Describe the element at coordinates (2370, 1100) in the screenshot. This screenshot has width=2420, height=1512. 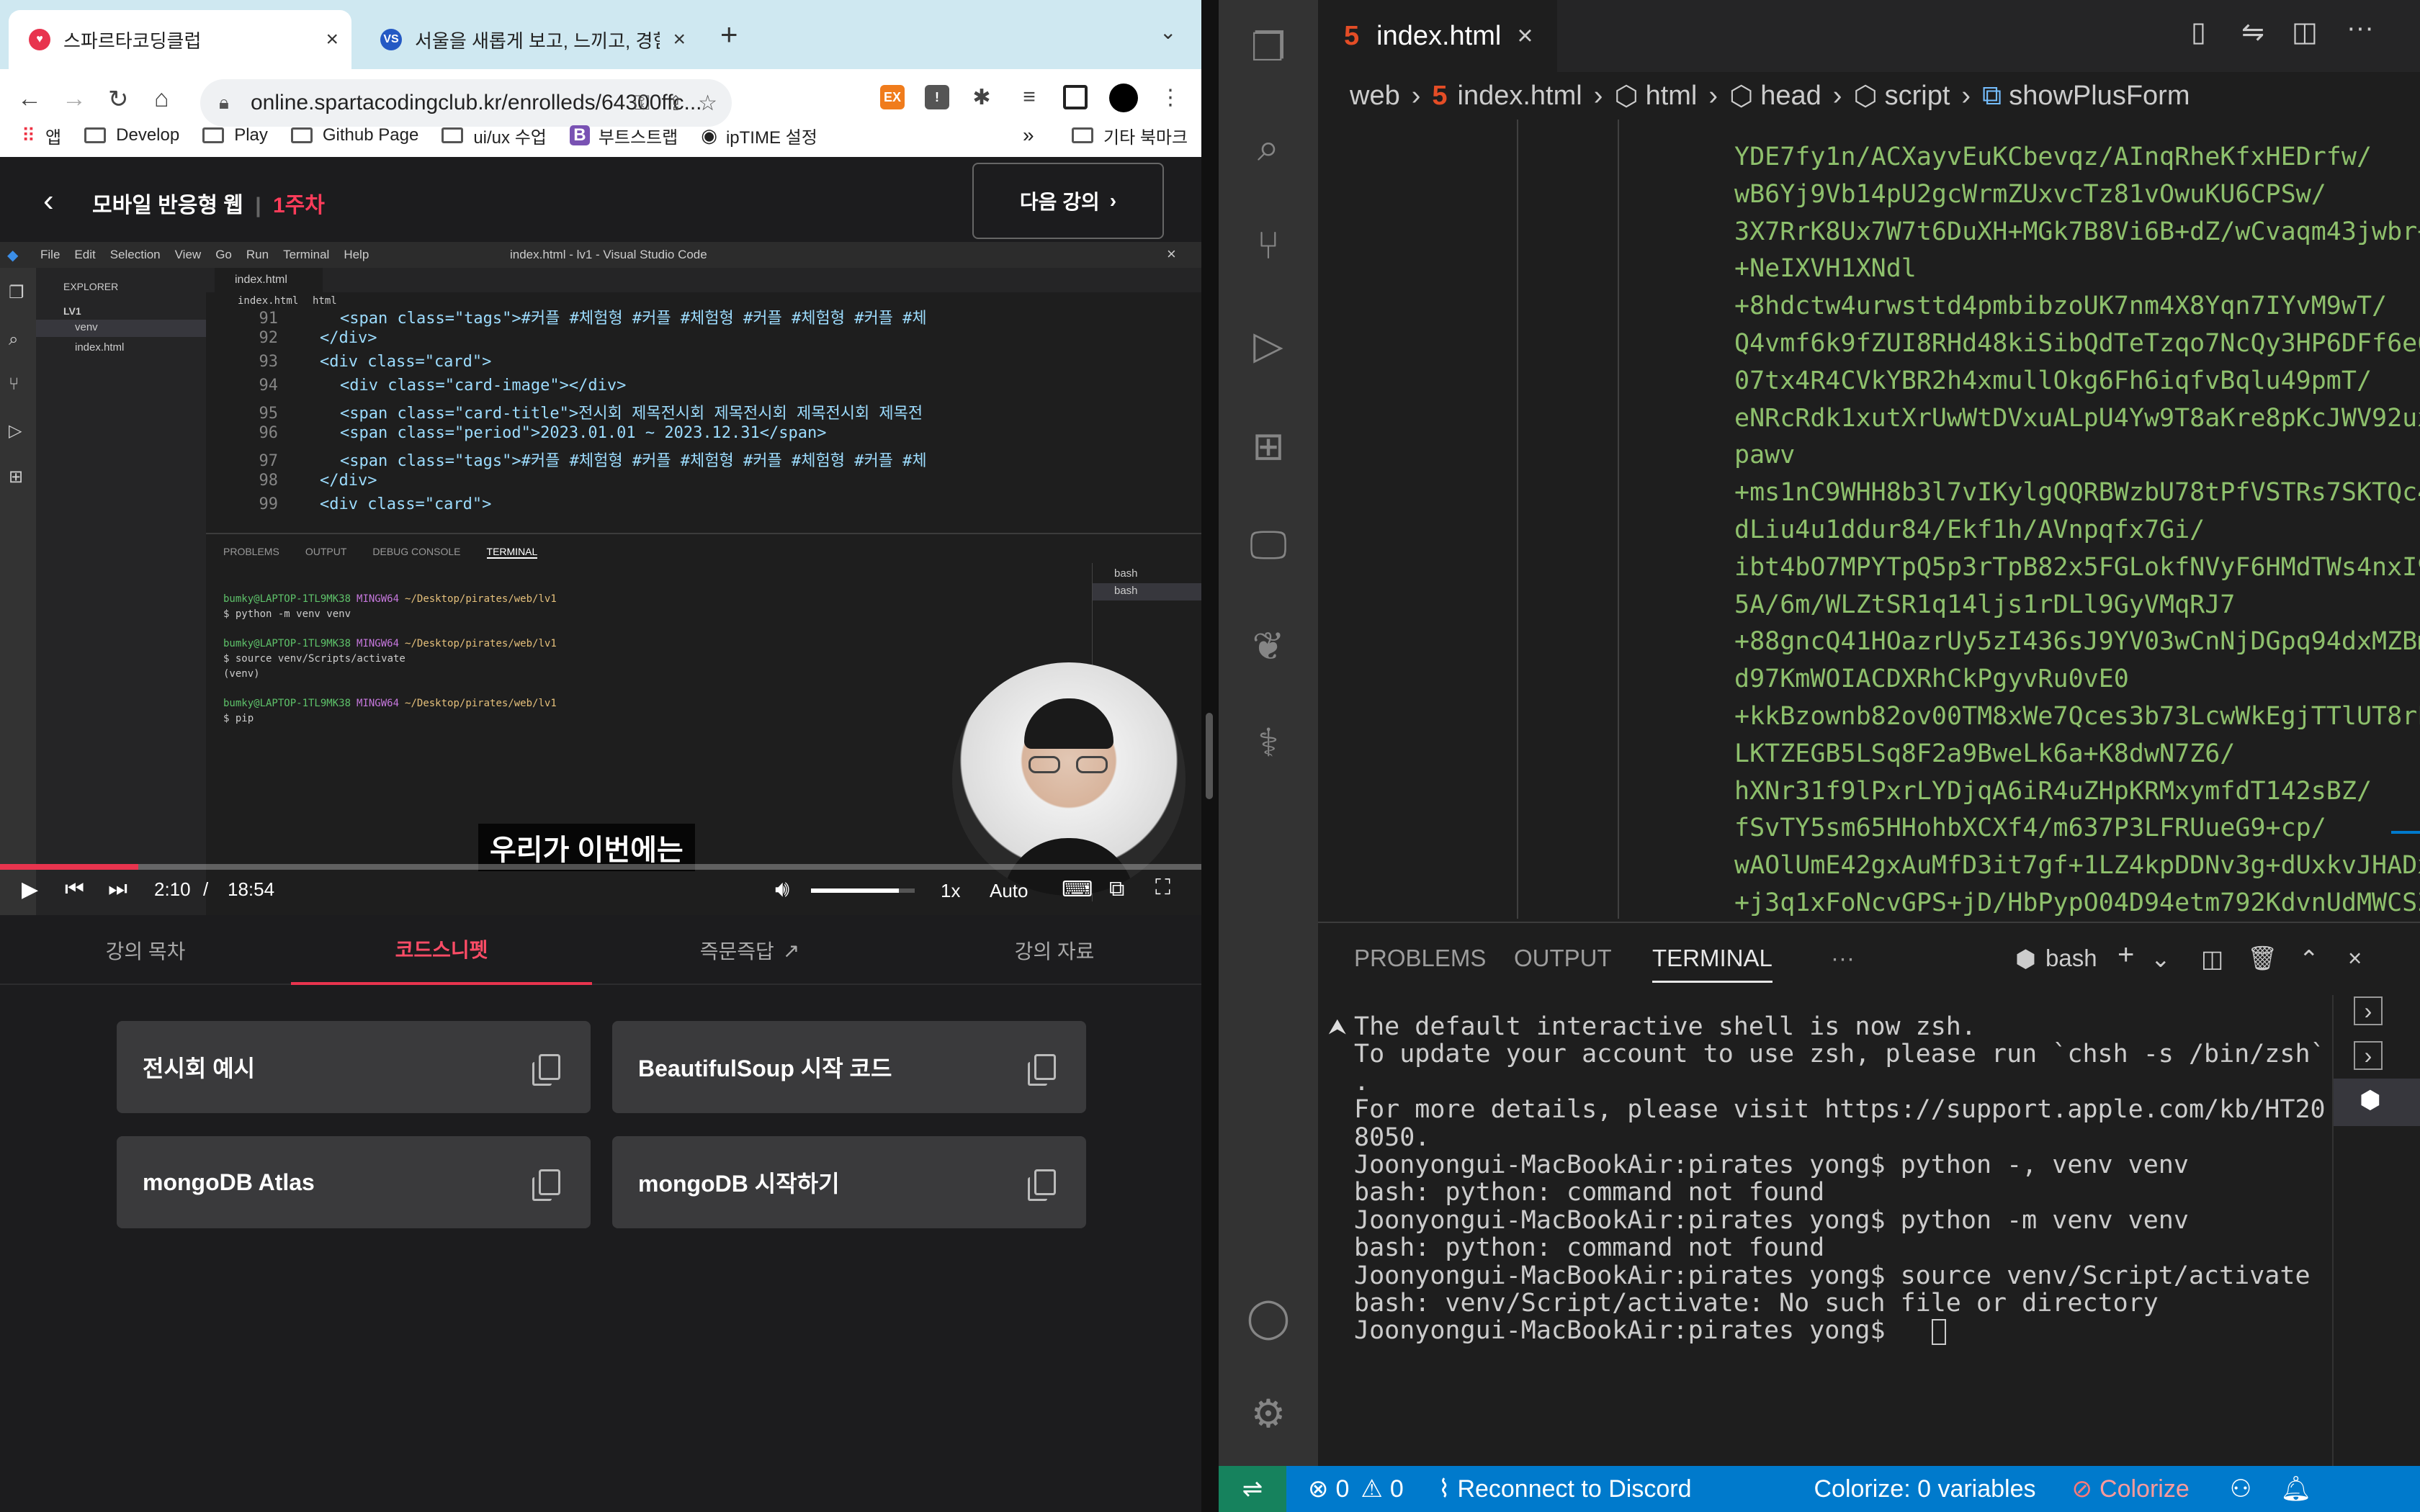
I see `bash-shell-icon: ⬢` at that location.